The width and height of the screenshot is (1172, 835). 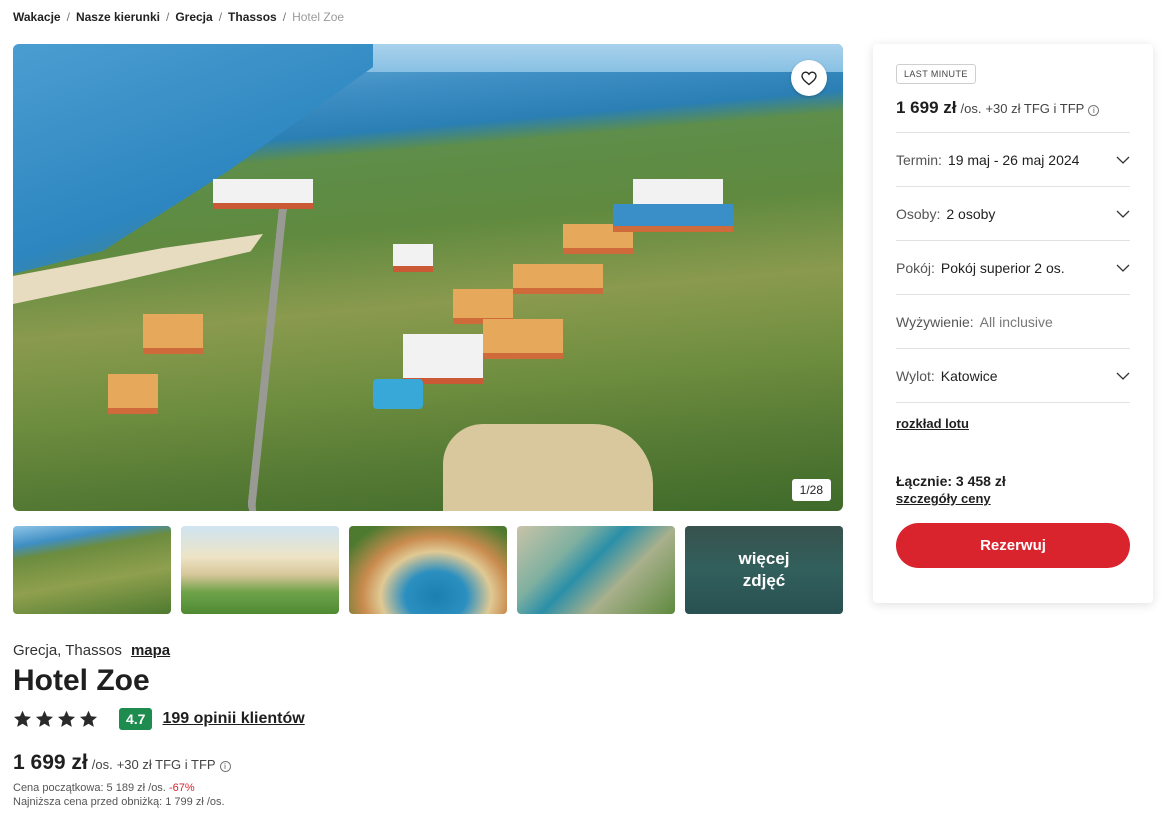 I want to click on board-option: Wyżywienie: All inclusive, so click(x=1013, y=322).